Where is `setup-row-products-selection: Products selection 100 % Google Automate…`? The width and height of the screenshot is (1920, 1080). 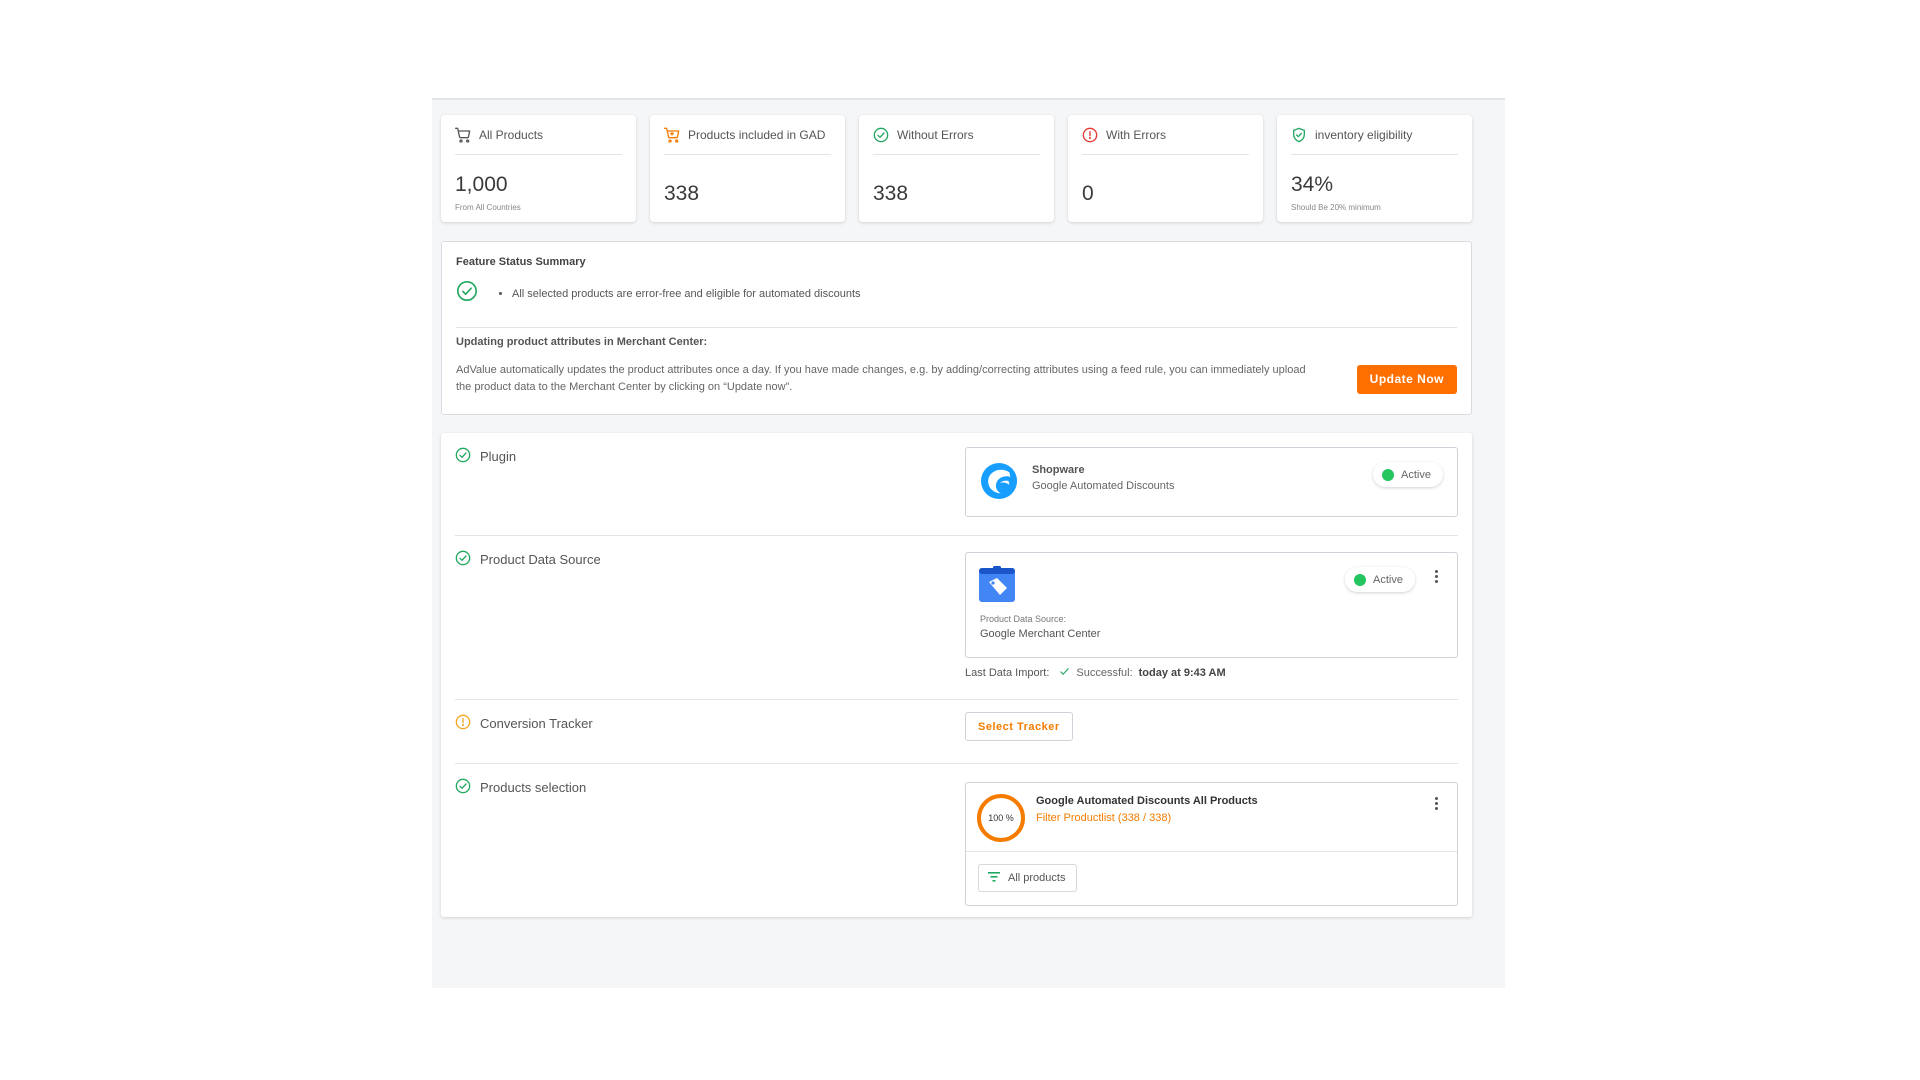 setup-row-products-selection: Products selection 100 % Google Automate… is located at coordinates (956, 840).